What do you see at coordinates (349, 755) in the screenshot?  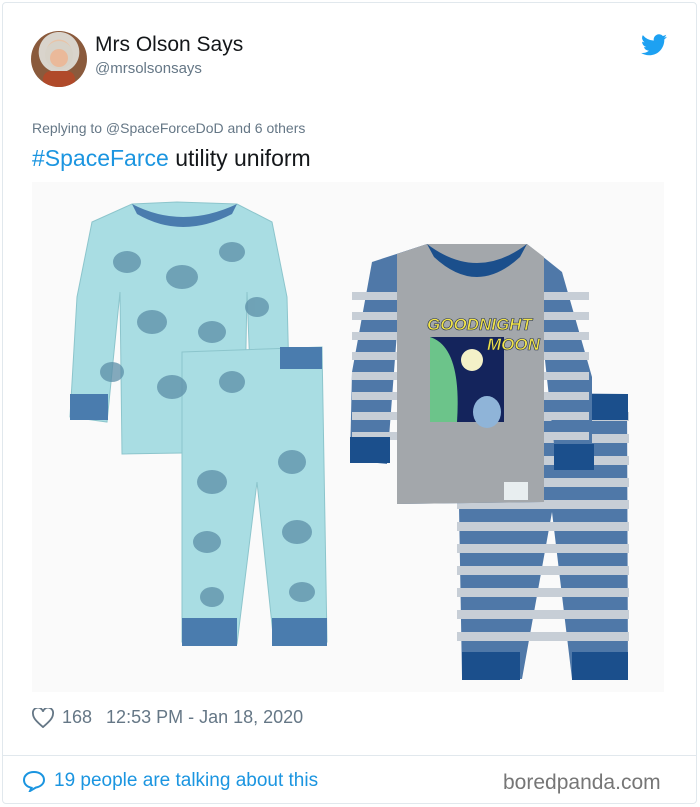 I see `footer-divider` at bounding box center [349, 755].